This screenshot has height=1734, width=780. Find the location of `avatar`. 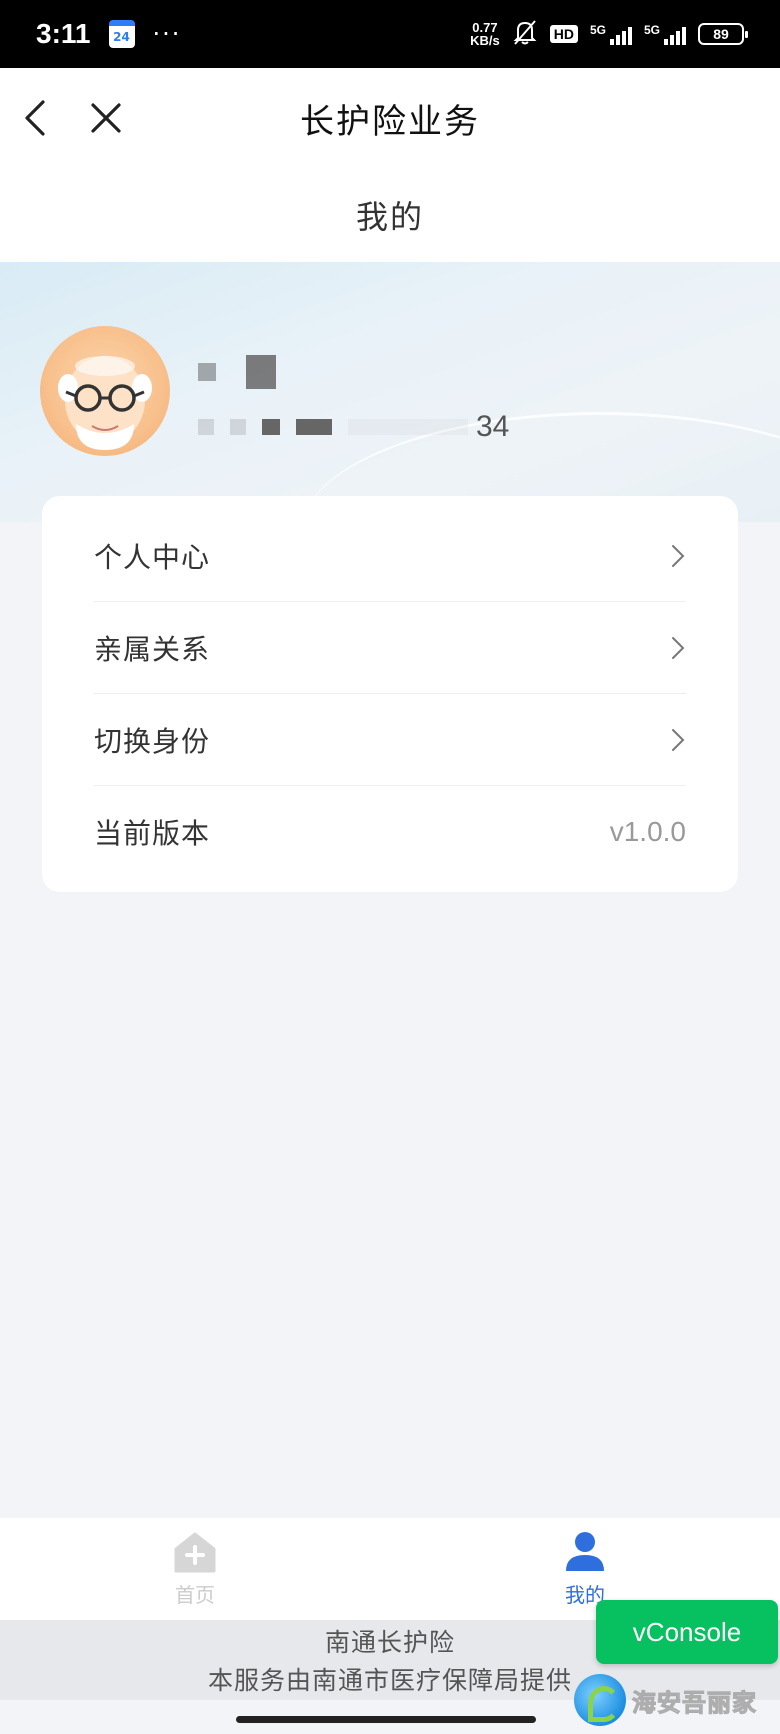

avatar is located at coordinates (105, 391).